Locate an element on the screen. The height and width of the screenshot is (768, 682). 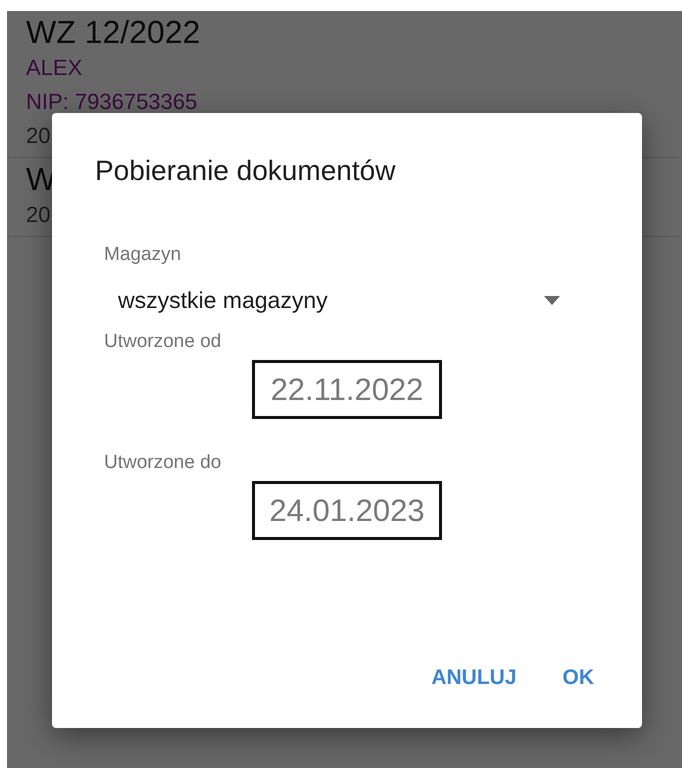
date-field: 22.11.2022 is located at coordinates (347, 389).